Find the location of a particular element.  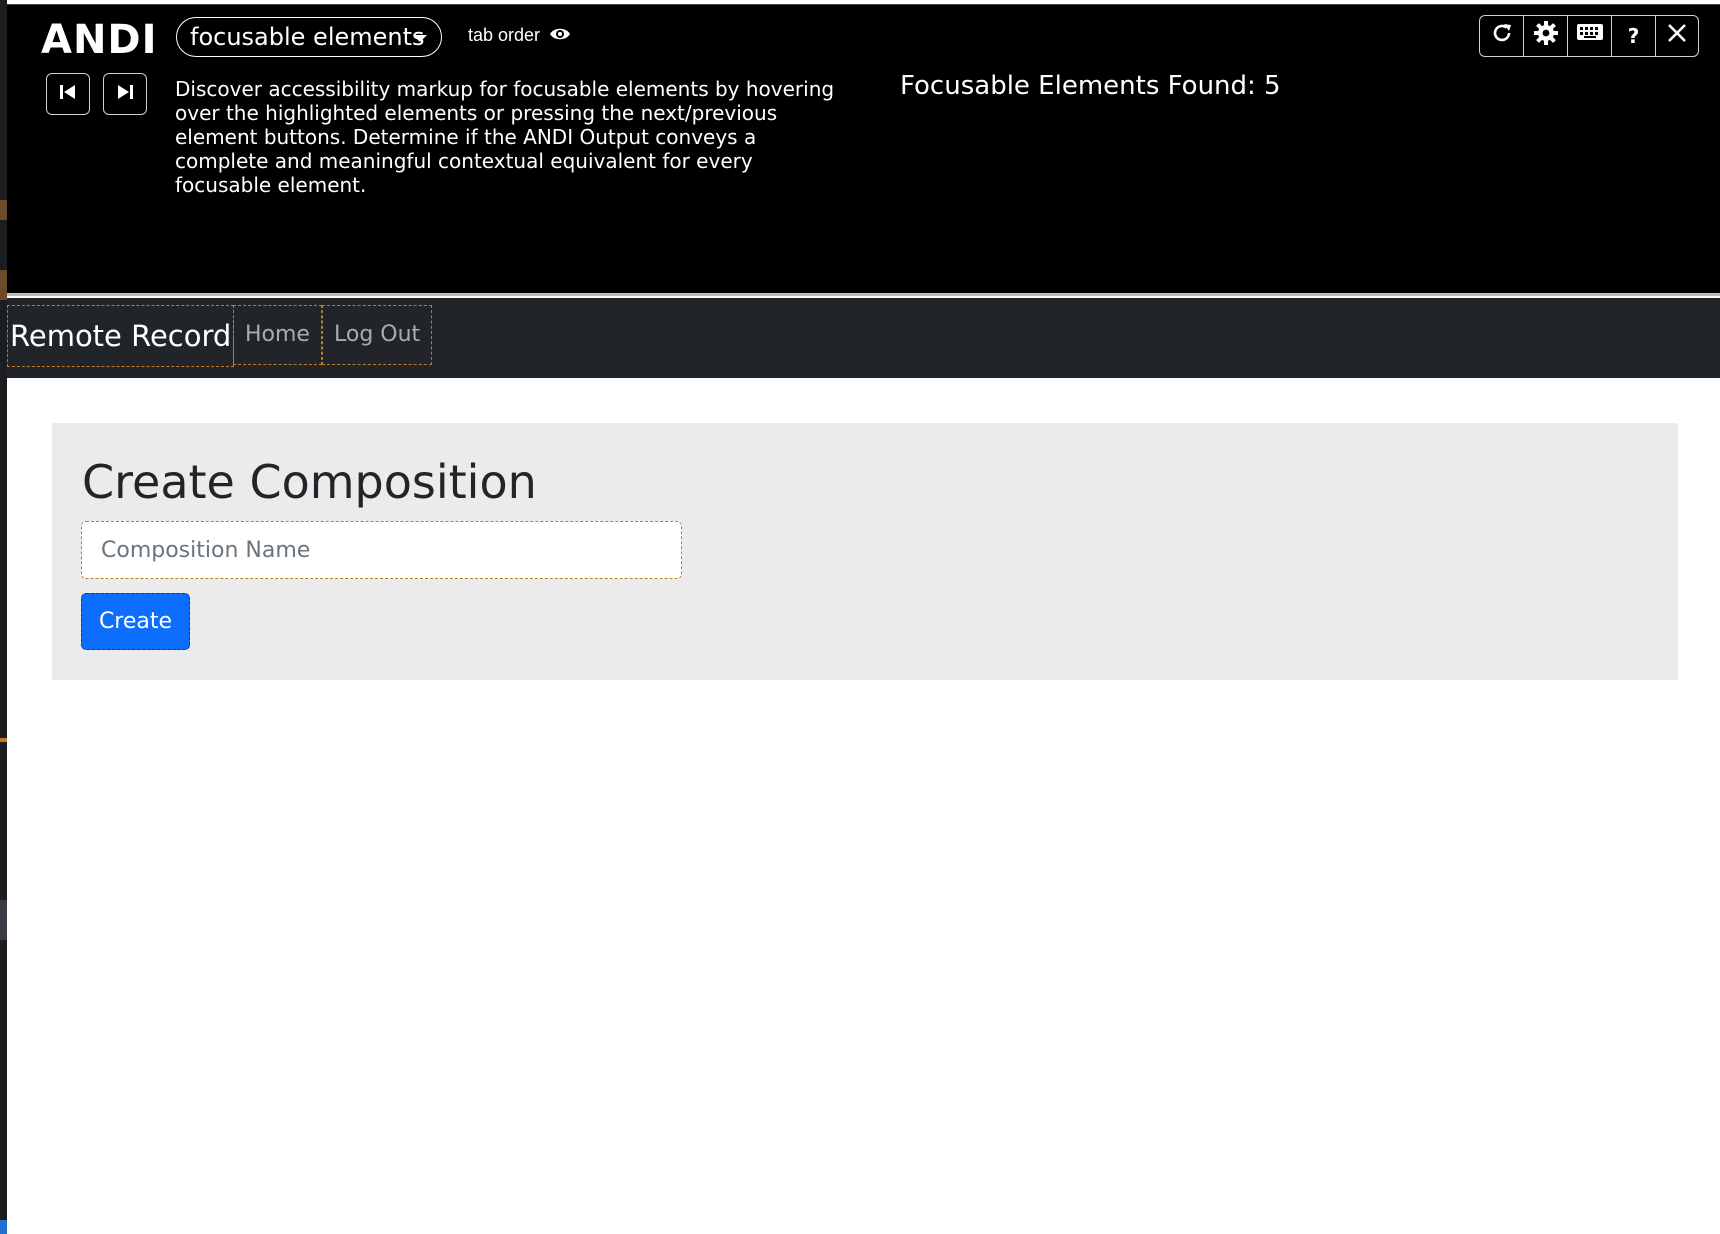

help-button: ? is located at coordinates (1633, 36).